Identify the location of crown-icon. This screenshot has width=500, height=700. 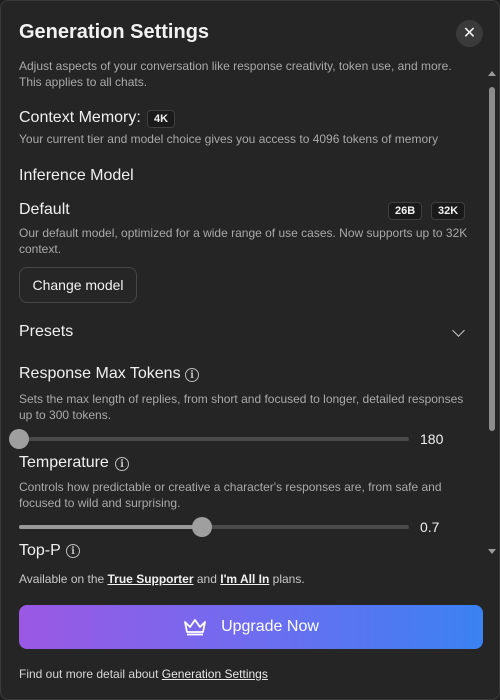
(195, 627).